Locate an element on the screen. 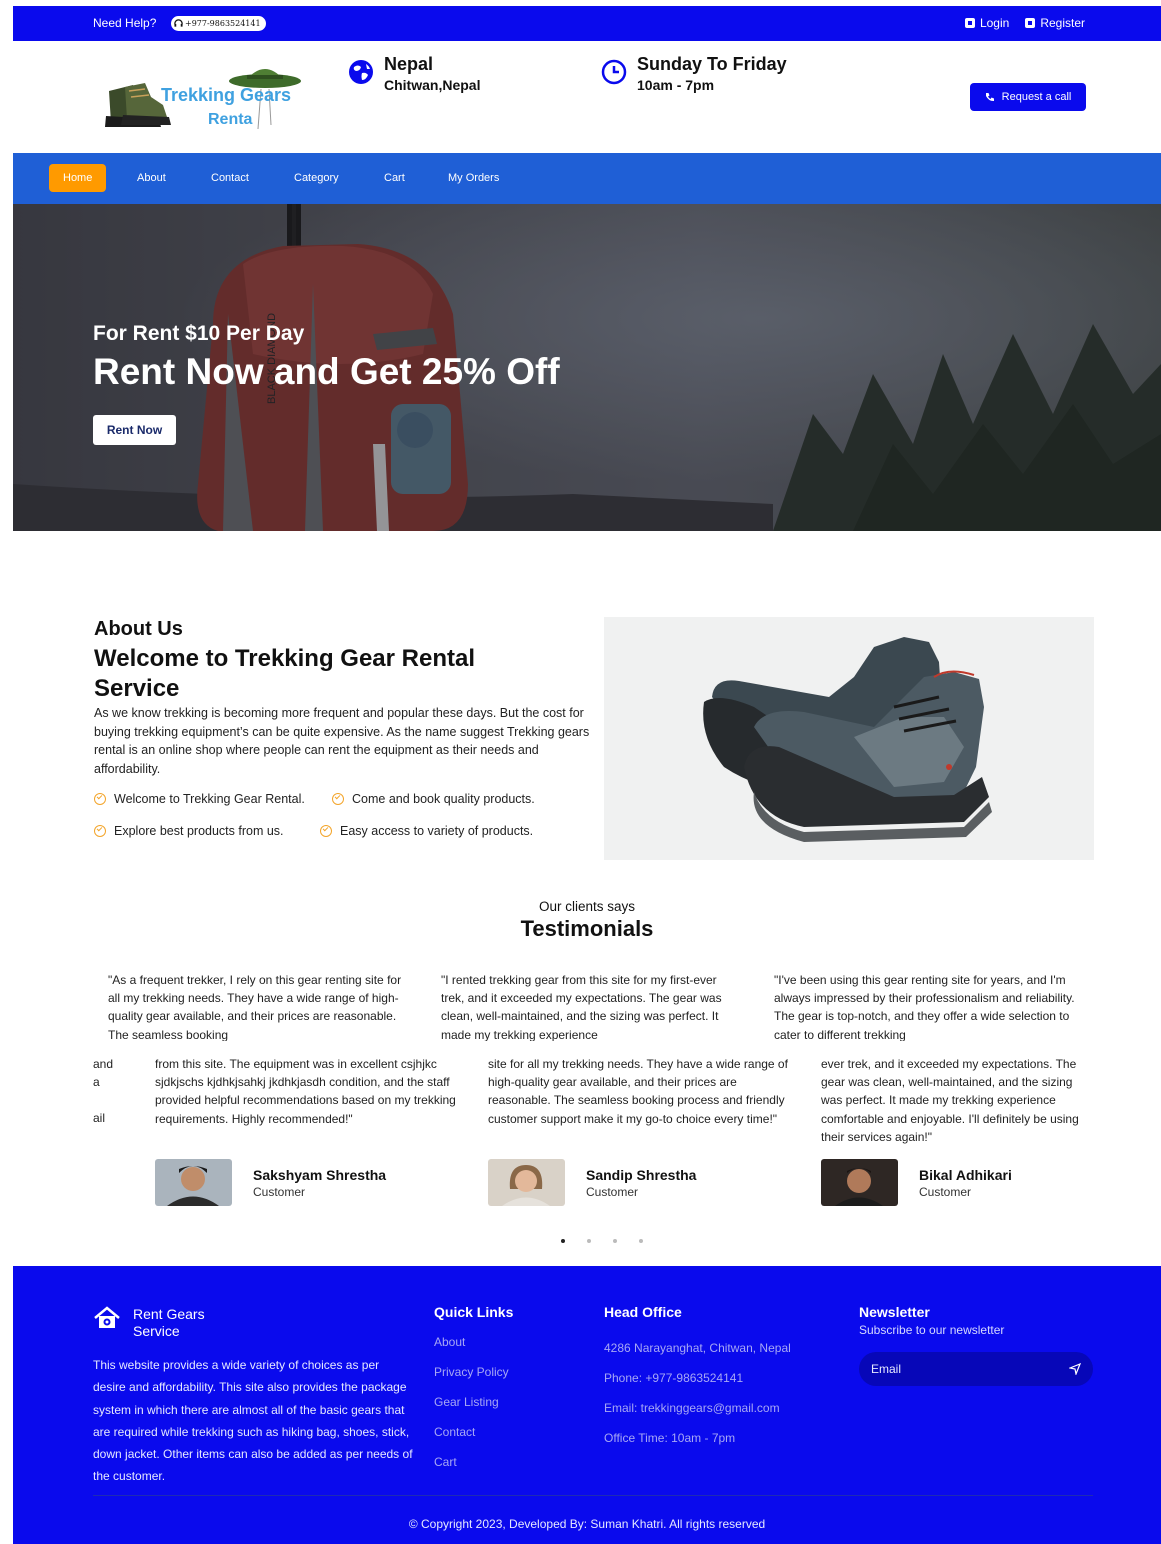  footer-divider is located at coordinates (593, 1495).